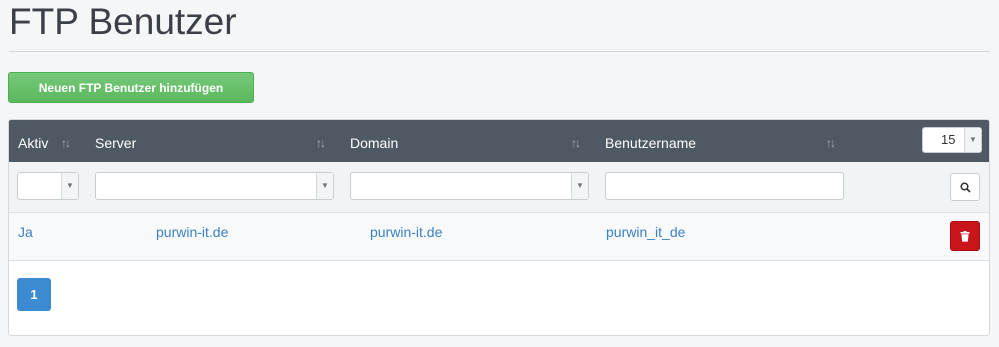  What do you see at coordinates (469, 186) in the screenshot?
I see `filter-domain-select: ▼` at bounding box center [469, 186].